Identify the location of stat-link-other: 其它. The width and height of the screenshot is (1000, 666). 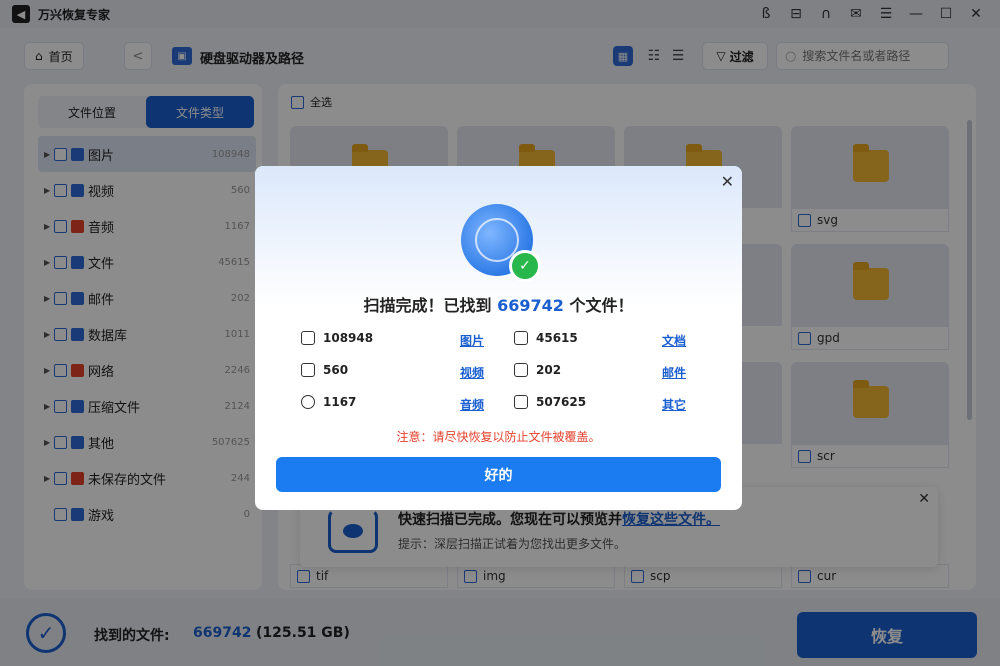
(674, 404).